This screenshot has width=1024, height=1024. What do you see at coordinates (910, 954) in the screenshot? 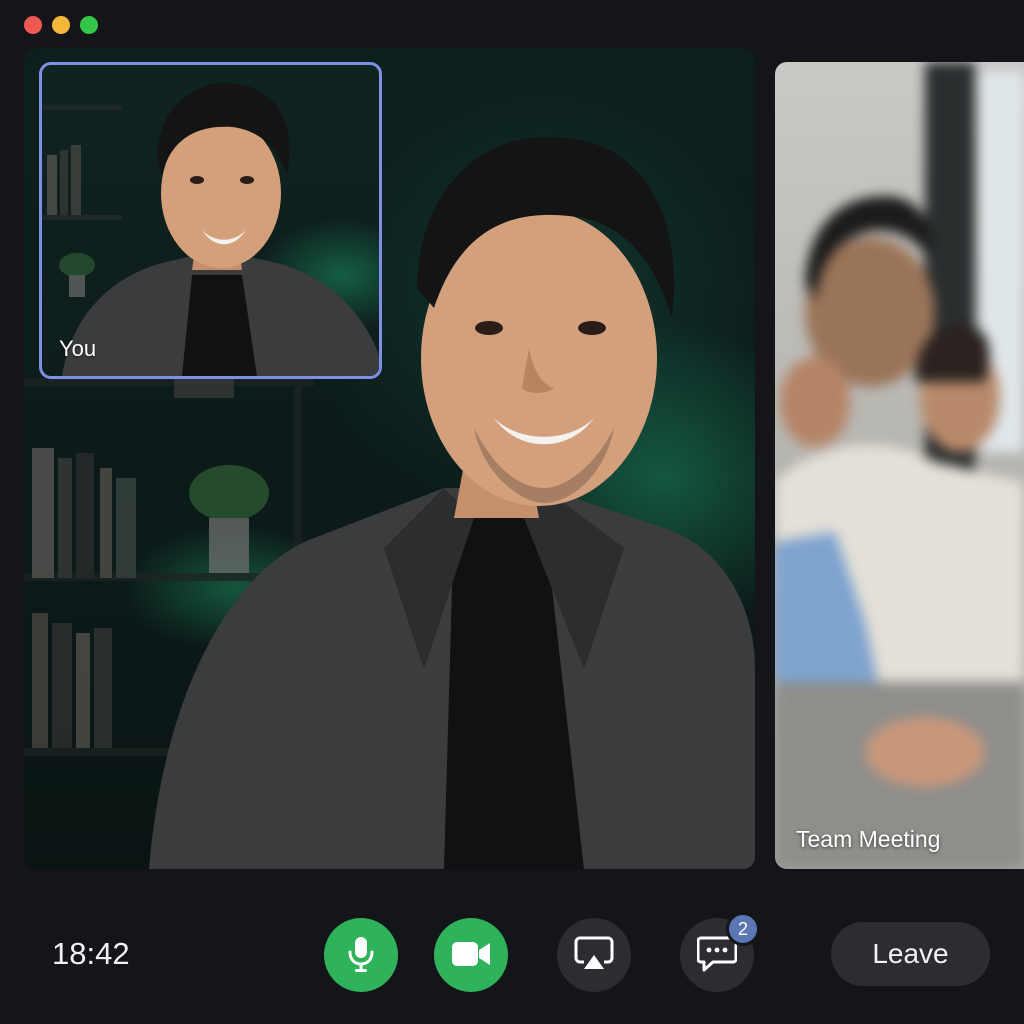
I see `leave-meeting-button: Leave` at bounding box center [910, 954].